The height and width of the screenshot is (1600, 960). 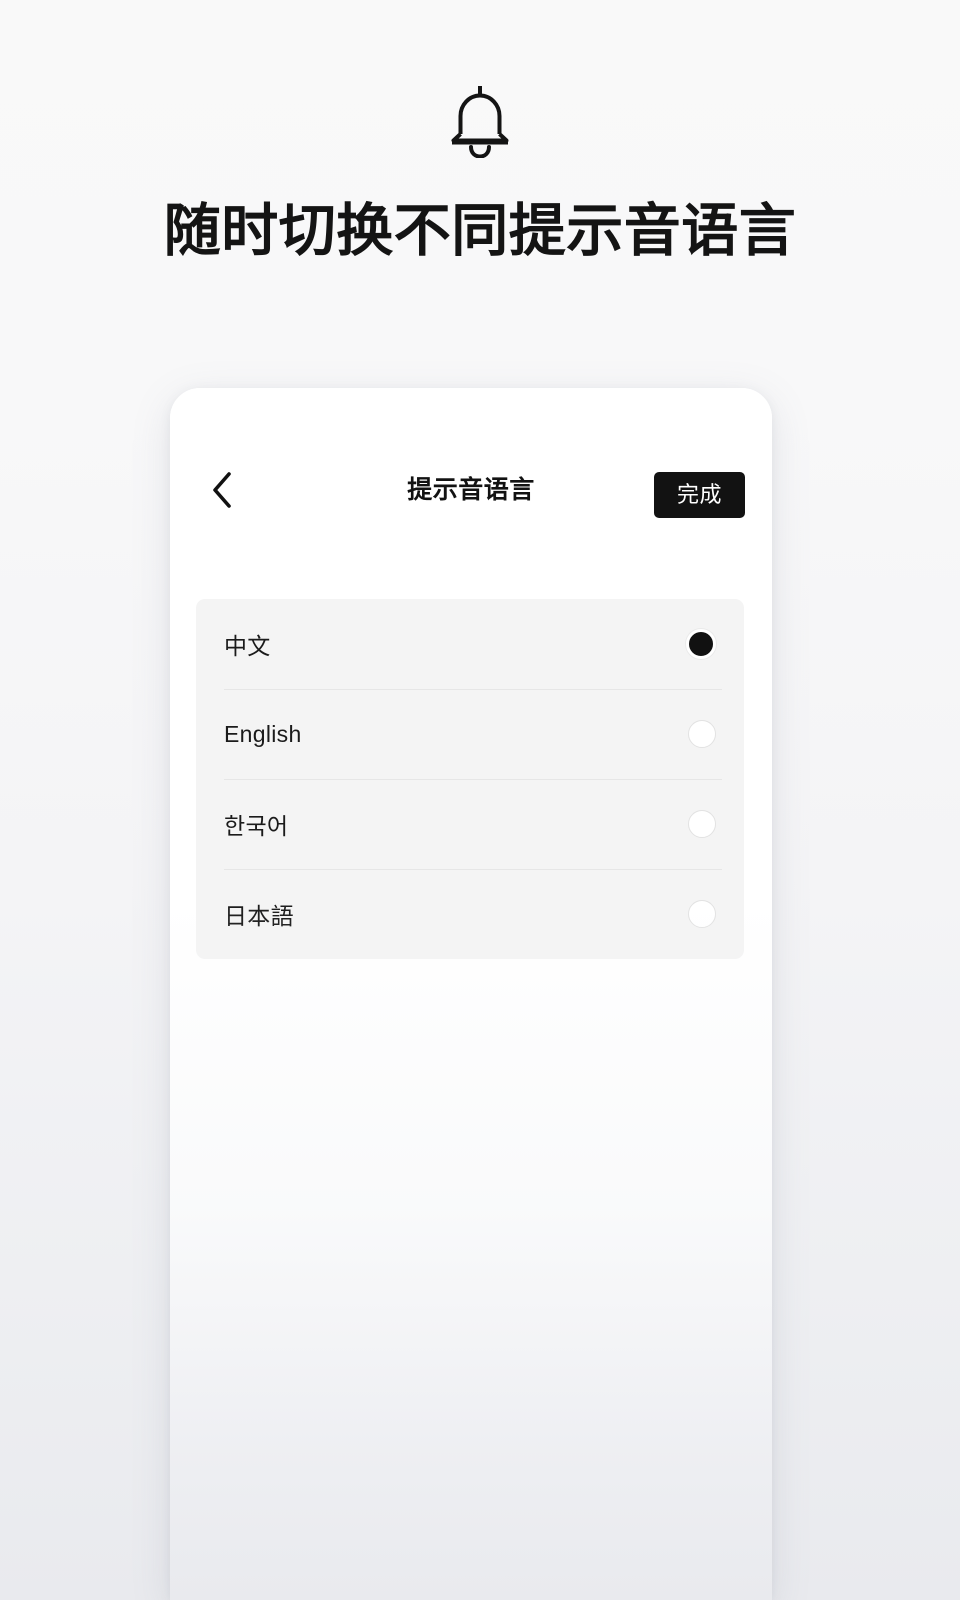 I want to click on list-item-label: 中文, so click(x=247, y=646).